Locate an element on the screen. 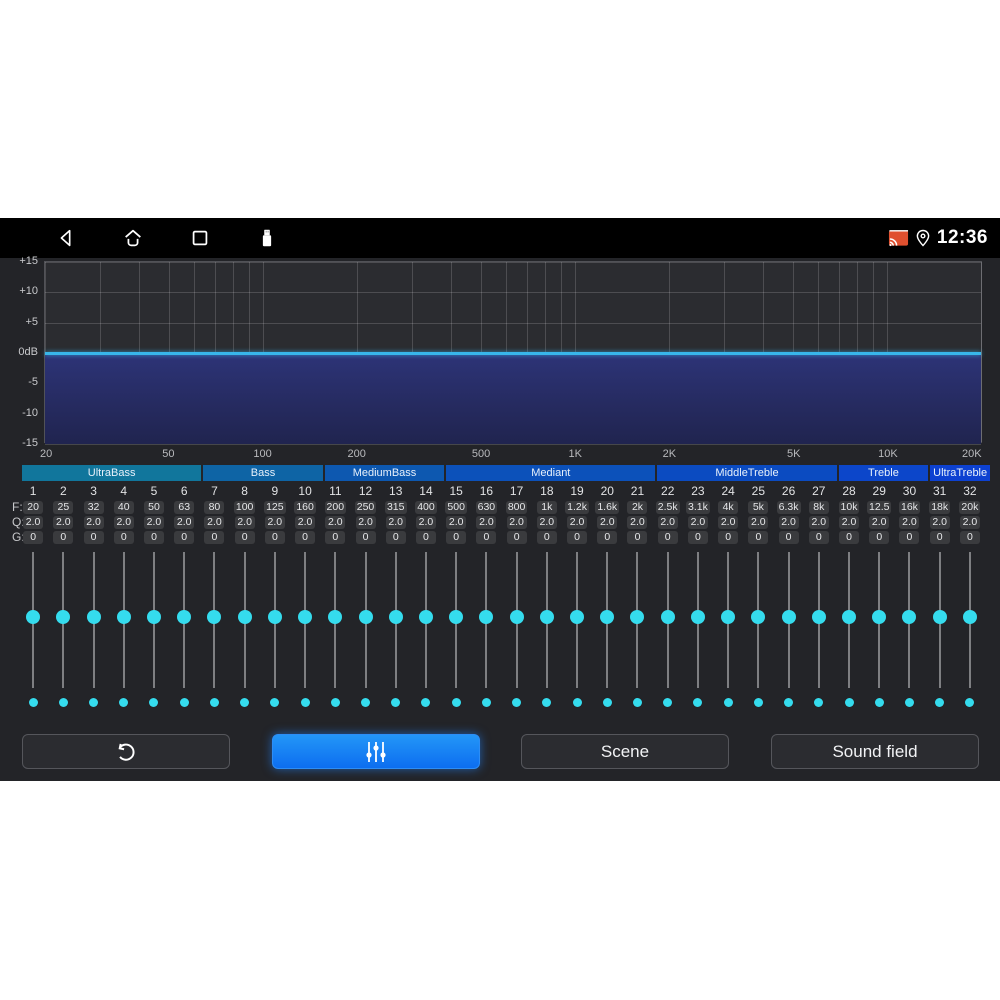 Image resolution: width=1000 pixels, height=1000 pixels. channel-number: 7 is located at coordinates (214, 492).